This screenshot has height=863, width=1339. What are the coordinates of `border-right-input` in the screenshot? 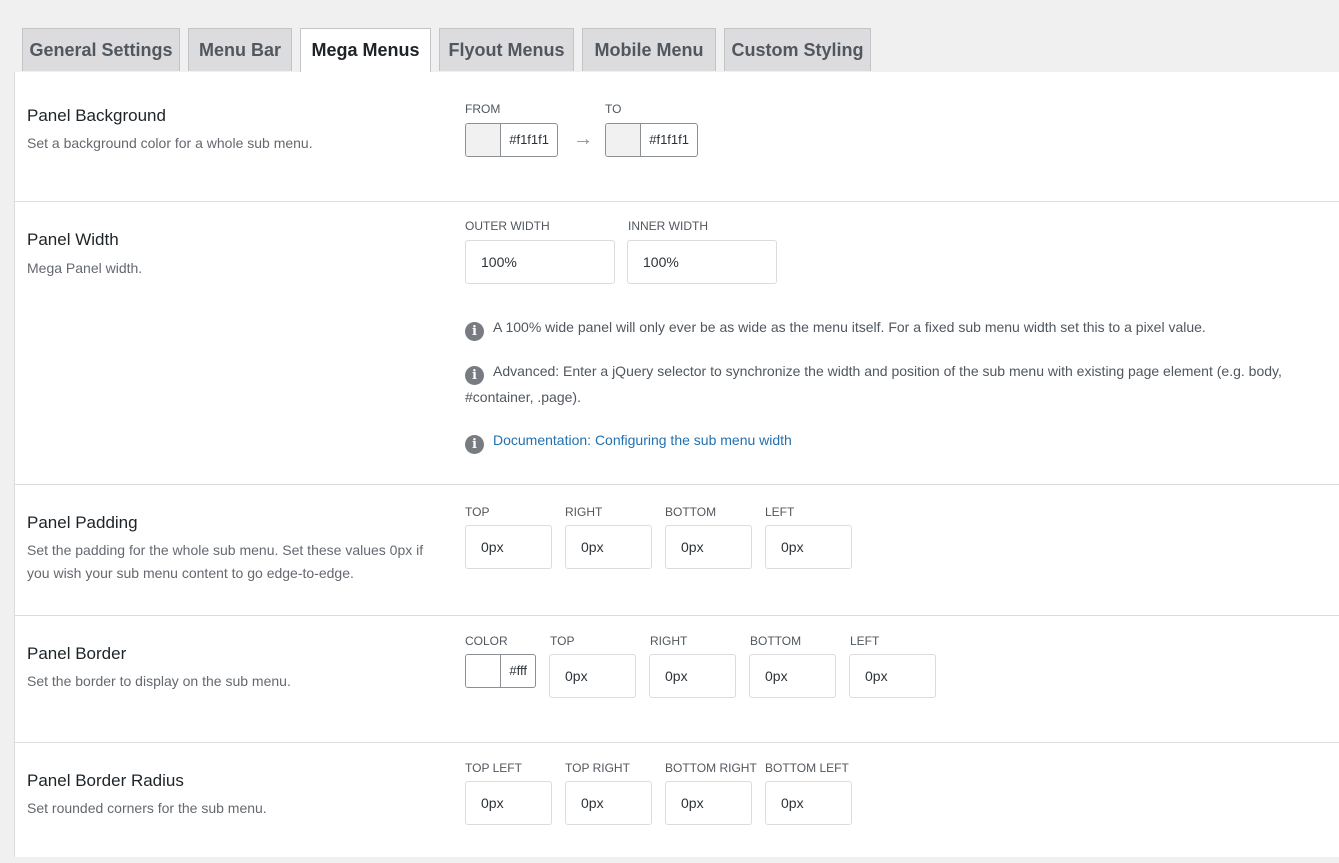 It's located at (692, 676).